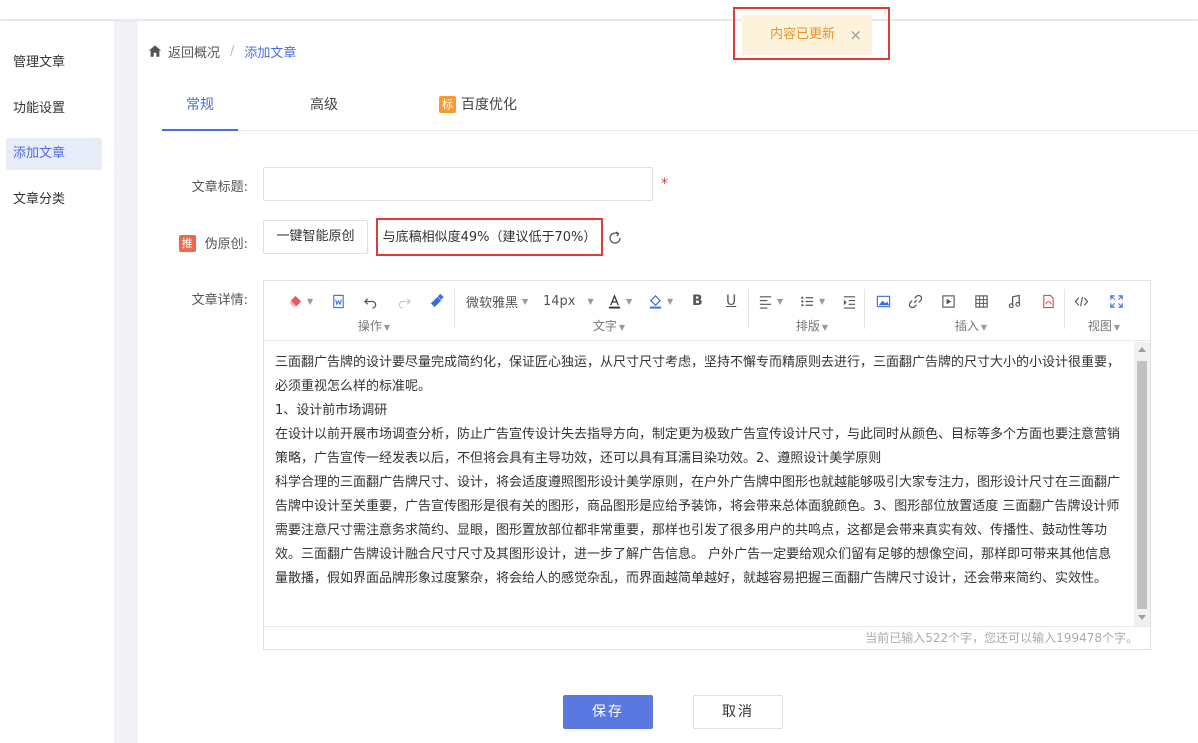 This screenshot has height=743, width=1198. What do you see at coordinates (369, 326) in the screenshot?
I see `toolbar-group-label: 操作` at bounding box center [369, 326].